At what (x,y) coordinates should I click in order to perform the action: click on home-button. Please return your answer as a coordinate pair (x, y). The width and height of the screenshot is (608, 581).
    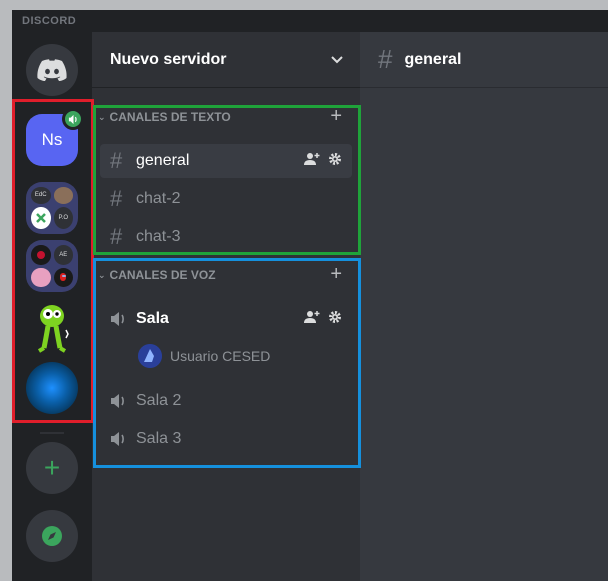
    Looking at the image, I should click on (52, 70).